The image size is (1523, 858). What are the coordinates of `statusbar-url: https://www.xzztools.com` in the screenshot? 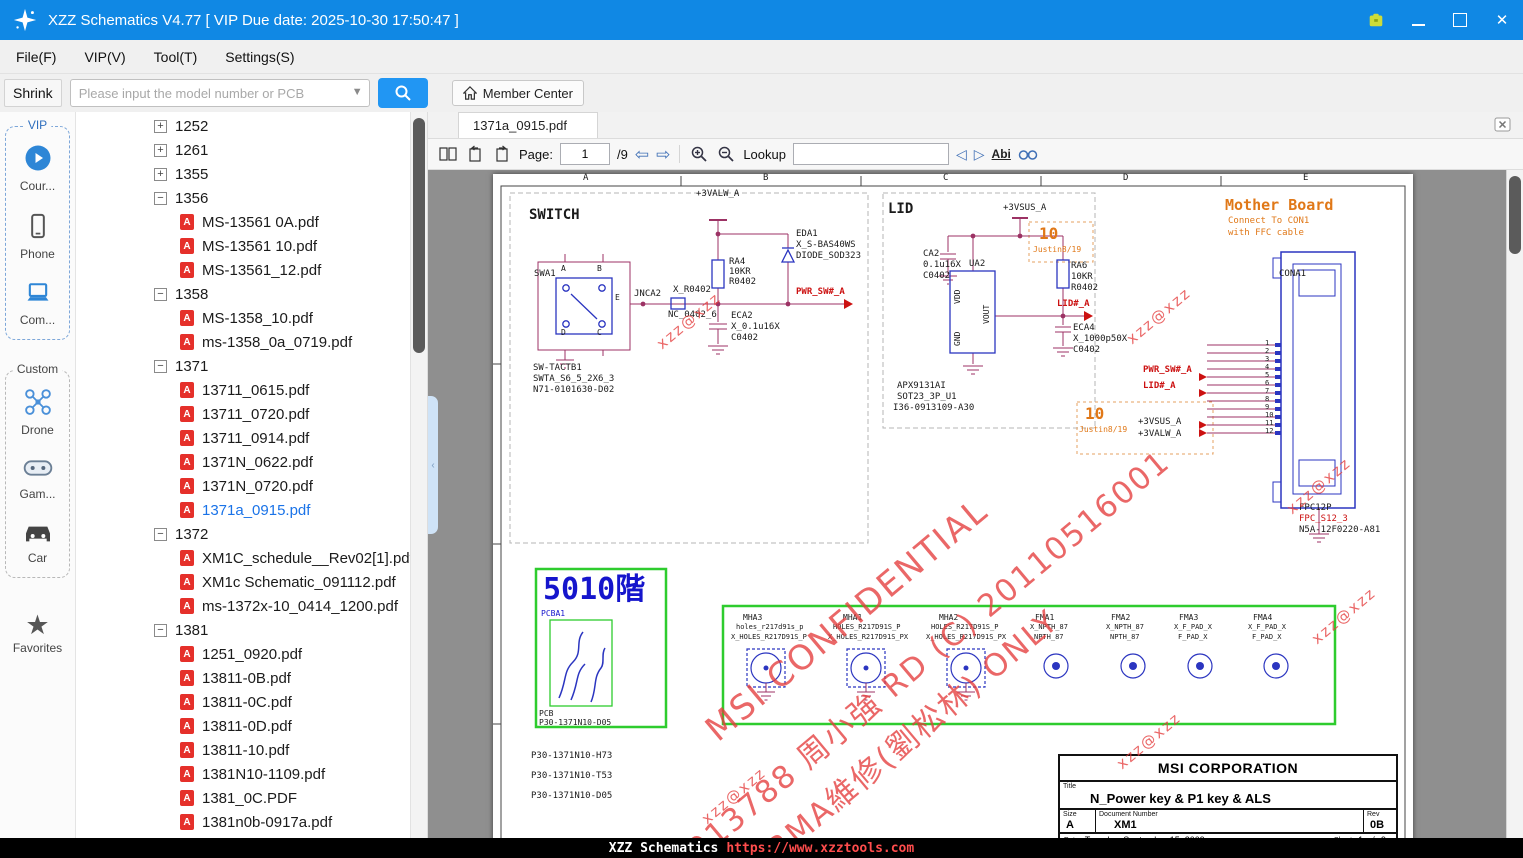 It's located at (820, 848).